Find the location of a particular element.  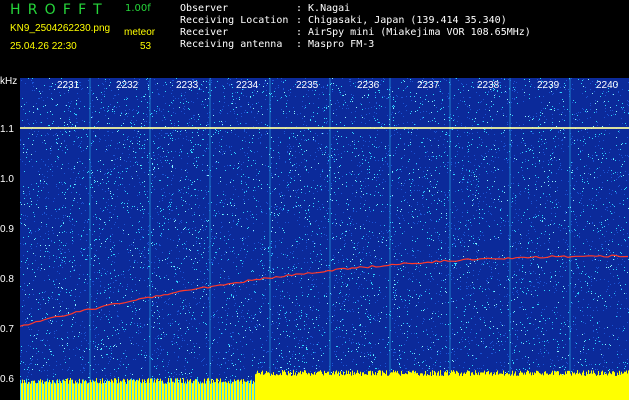

y-tick-1-1: 1.1 is located at coordinates (7, 129).